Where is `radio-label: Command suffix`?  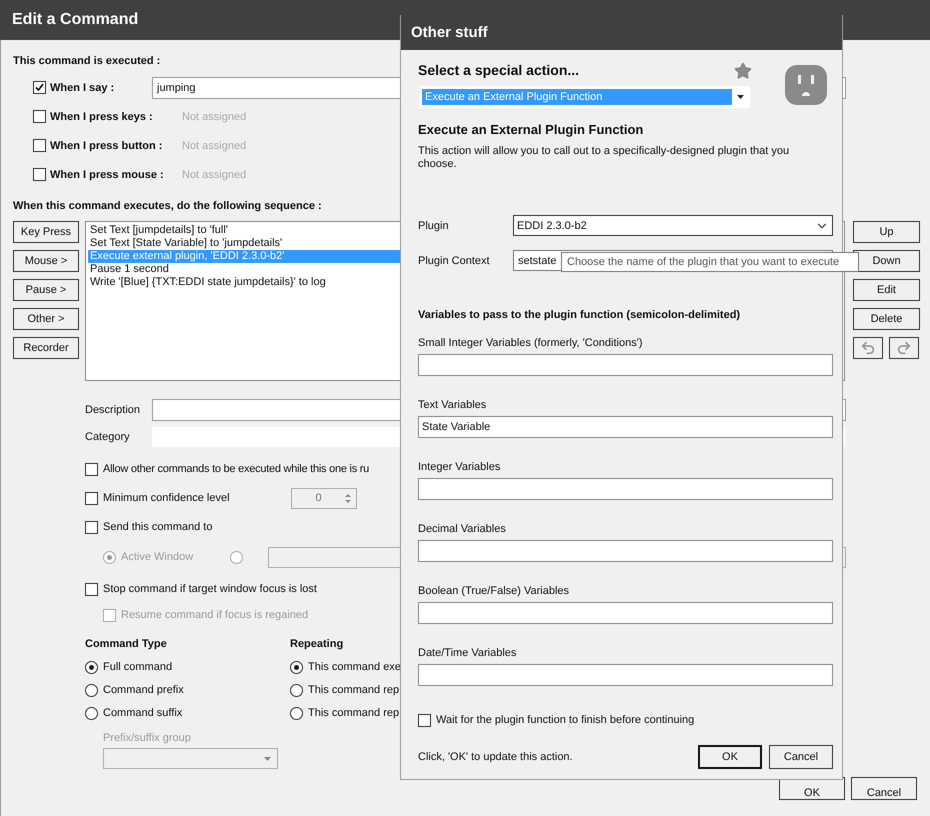 radio-label: Command suffix is located at coordinates (142, 713).